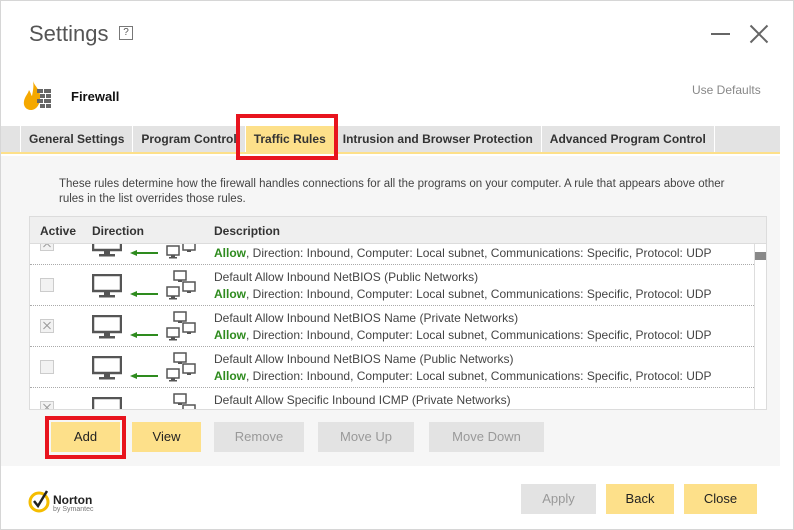  Describe the element at coordinates (290, 139) in the screenshot. I see `tab-traffic-rules: Traffic Rules` at that location.